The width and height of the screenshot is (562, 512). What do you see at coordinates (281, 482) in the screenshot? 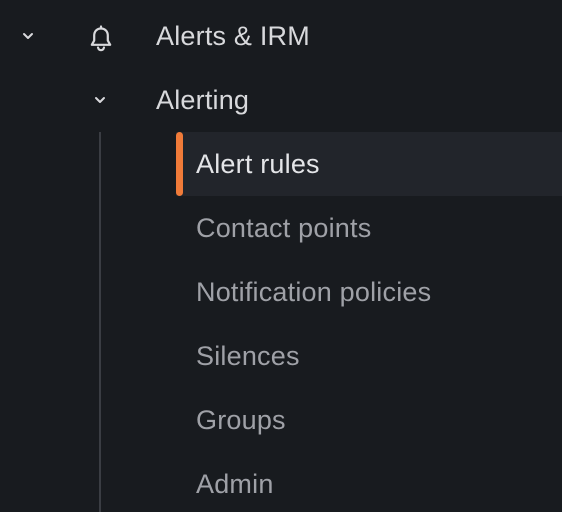
I see `nav-item-admin: Admin` at bounding box center [281, 482].